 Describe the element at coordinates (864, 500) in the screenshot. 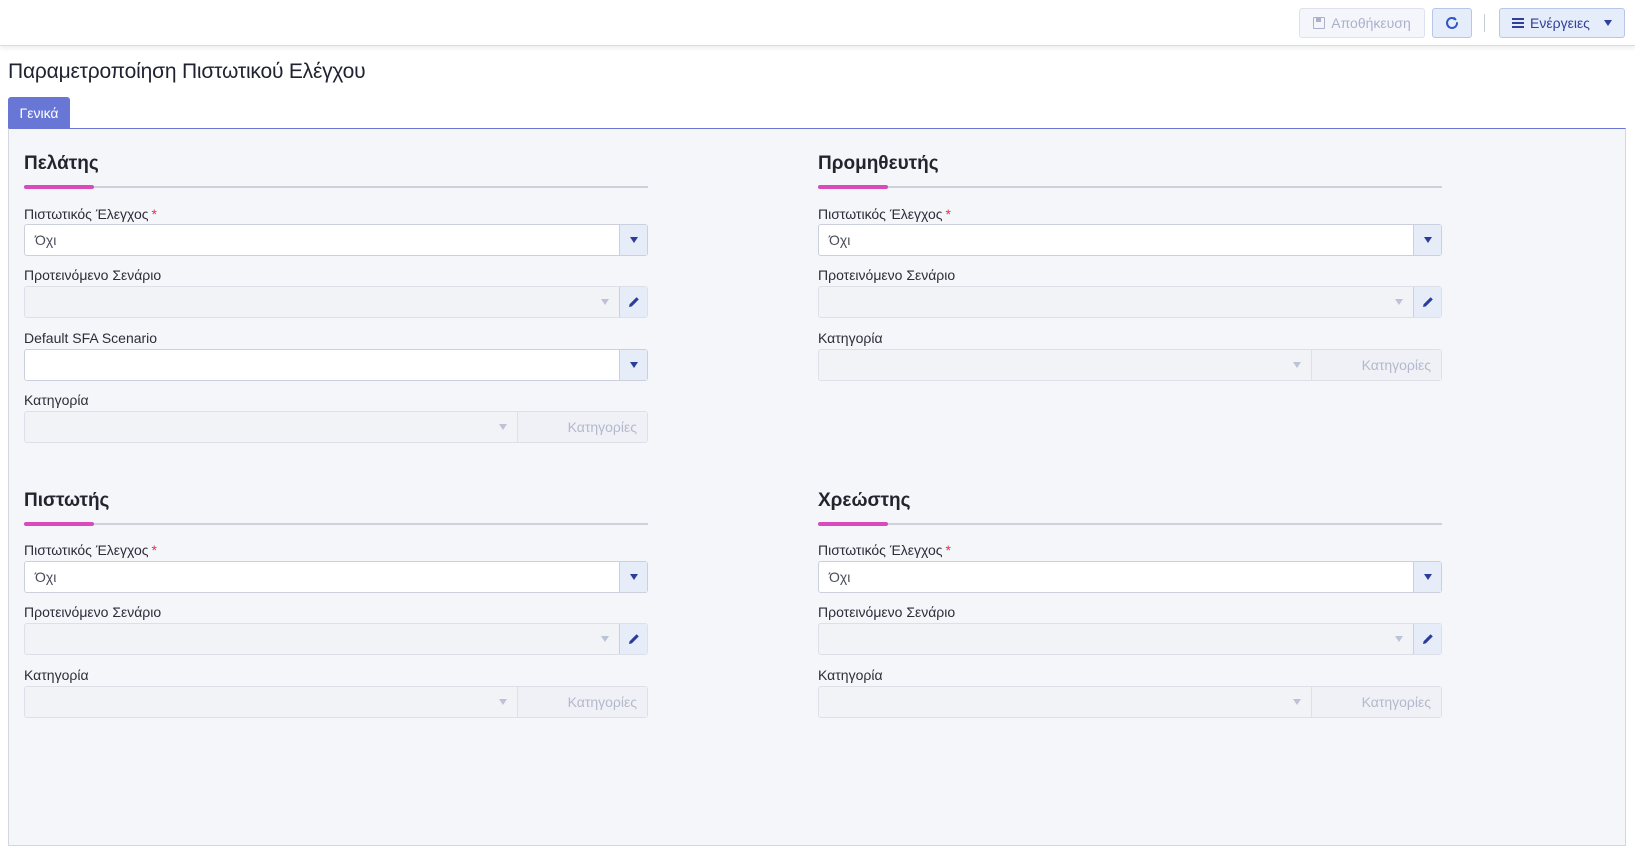

I see `section-title: Χρεώστης` at that location.